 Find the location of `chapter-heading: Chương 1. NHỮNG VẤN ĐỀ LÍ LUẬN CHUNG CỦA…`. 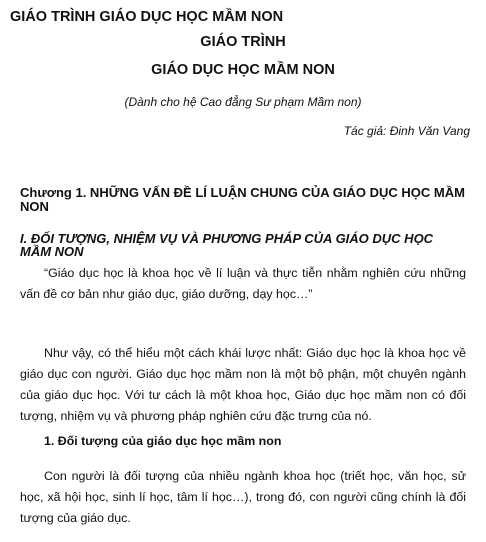

chapter-heading: Chương 1. NHỮNG VẤN ĐỀ LÍ LUẬN CHUNG CỦA… is located at coordinates (242, 199).